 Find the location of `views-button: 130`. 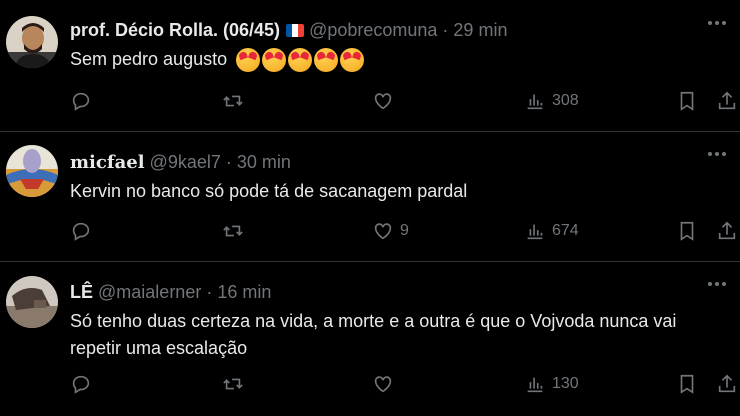

views-button: 130 is located at coordinates (551, 384).